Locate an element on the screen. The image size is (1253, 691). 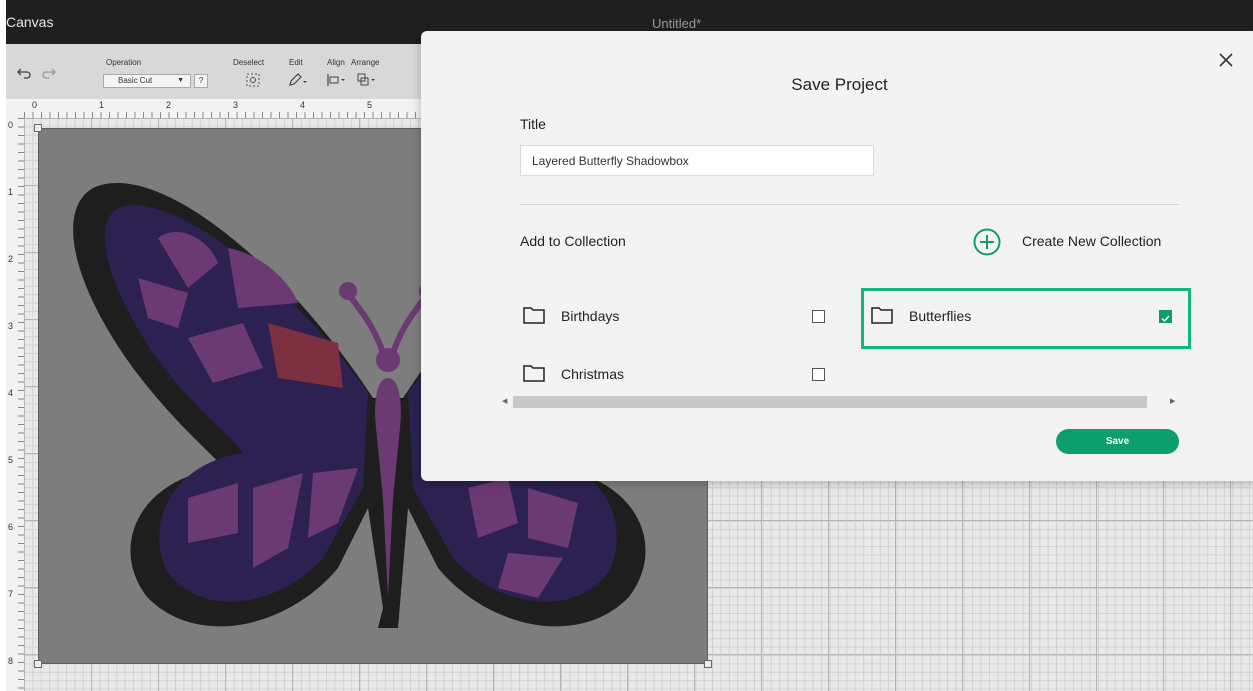
operation-value: Basic Cut is located at coordinates (135, 80).